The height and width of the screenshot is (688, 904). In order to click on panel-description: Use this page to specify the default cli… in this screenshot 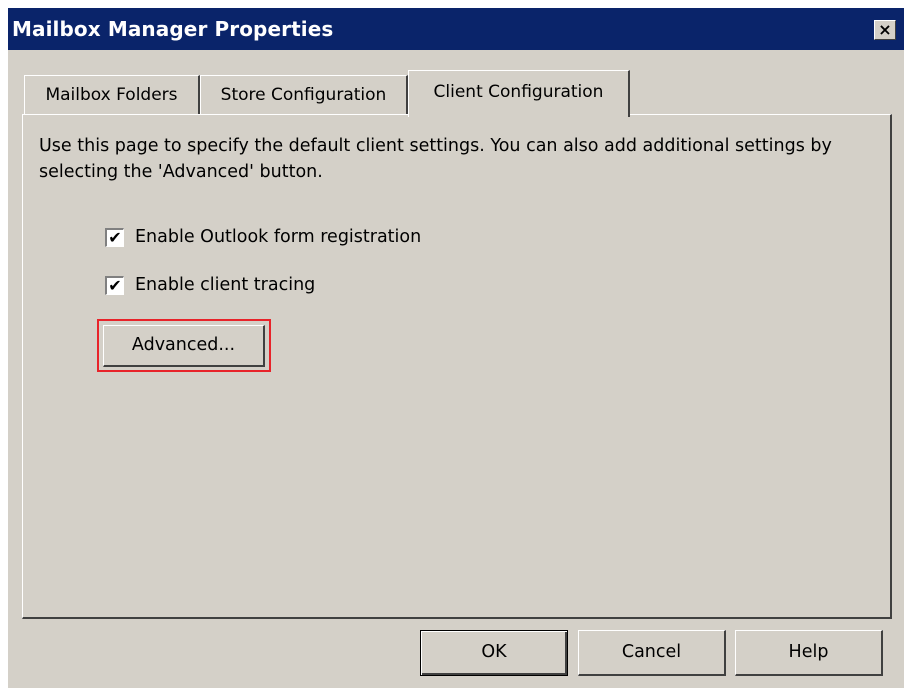, I will do `click(435, 159)`.